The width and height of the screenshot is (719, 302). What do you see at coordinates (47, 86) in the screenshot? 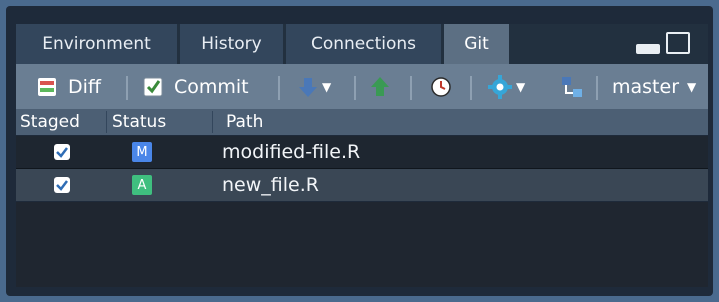
I see `diff-icon` at bounding box center [47, 86].